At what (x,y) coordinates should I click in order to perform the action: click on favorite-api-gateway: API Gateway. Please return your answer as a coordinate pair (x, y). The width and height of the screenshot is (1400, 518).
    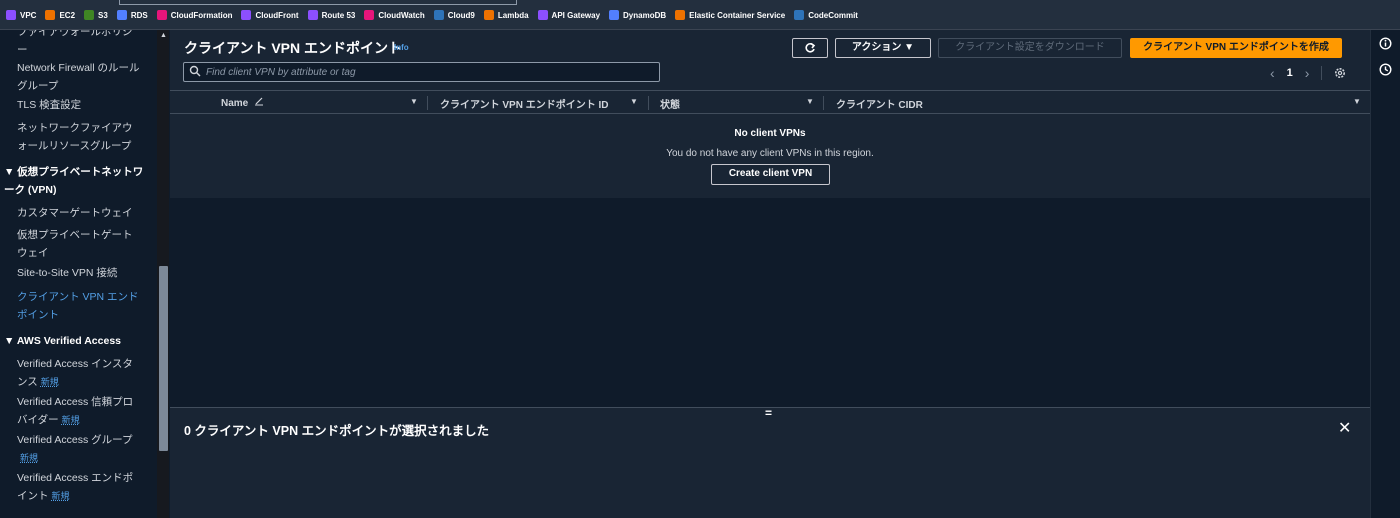
    Looking at the image, I should click on (568, 15).